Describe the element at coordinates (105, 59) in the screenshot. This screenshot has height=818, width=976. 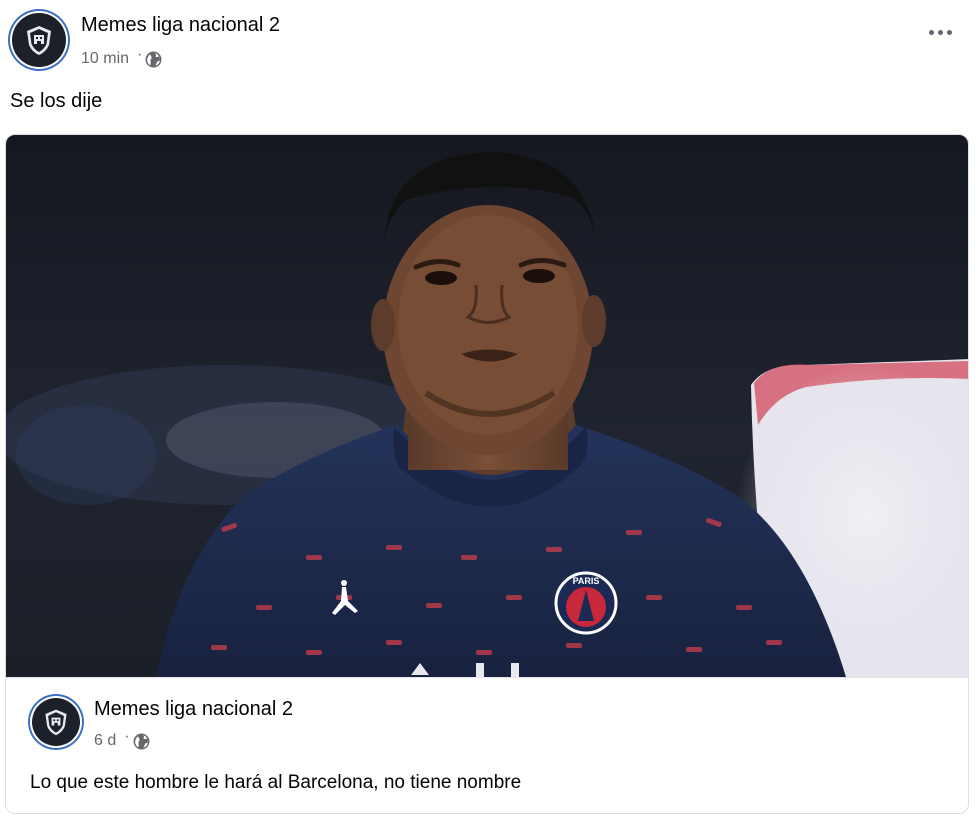
I see `post-timestamp: 10 min` at that location.